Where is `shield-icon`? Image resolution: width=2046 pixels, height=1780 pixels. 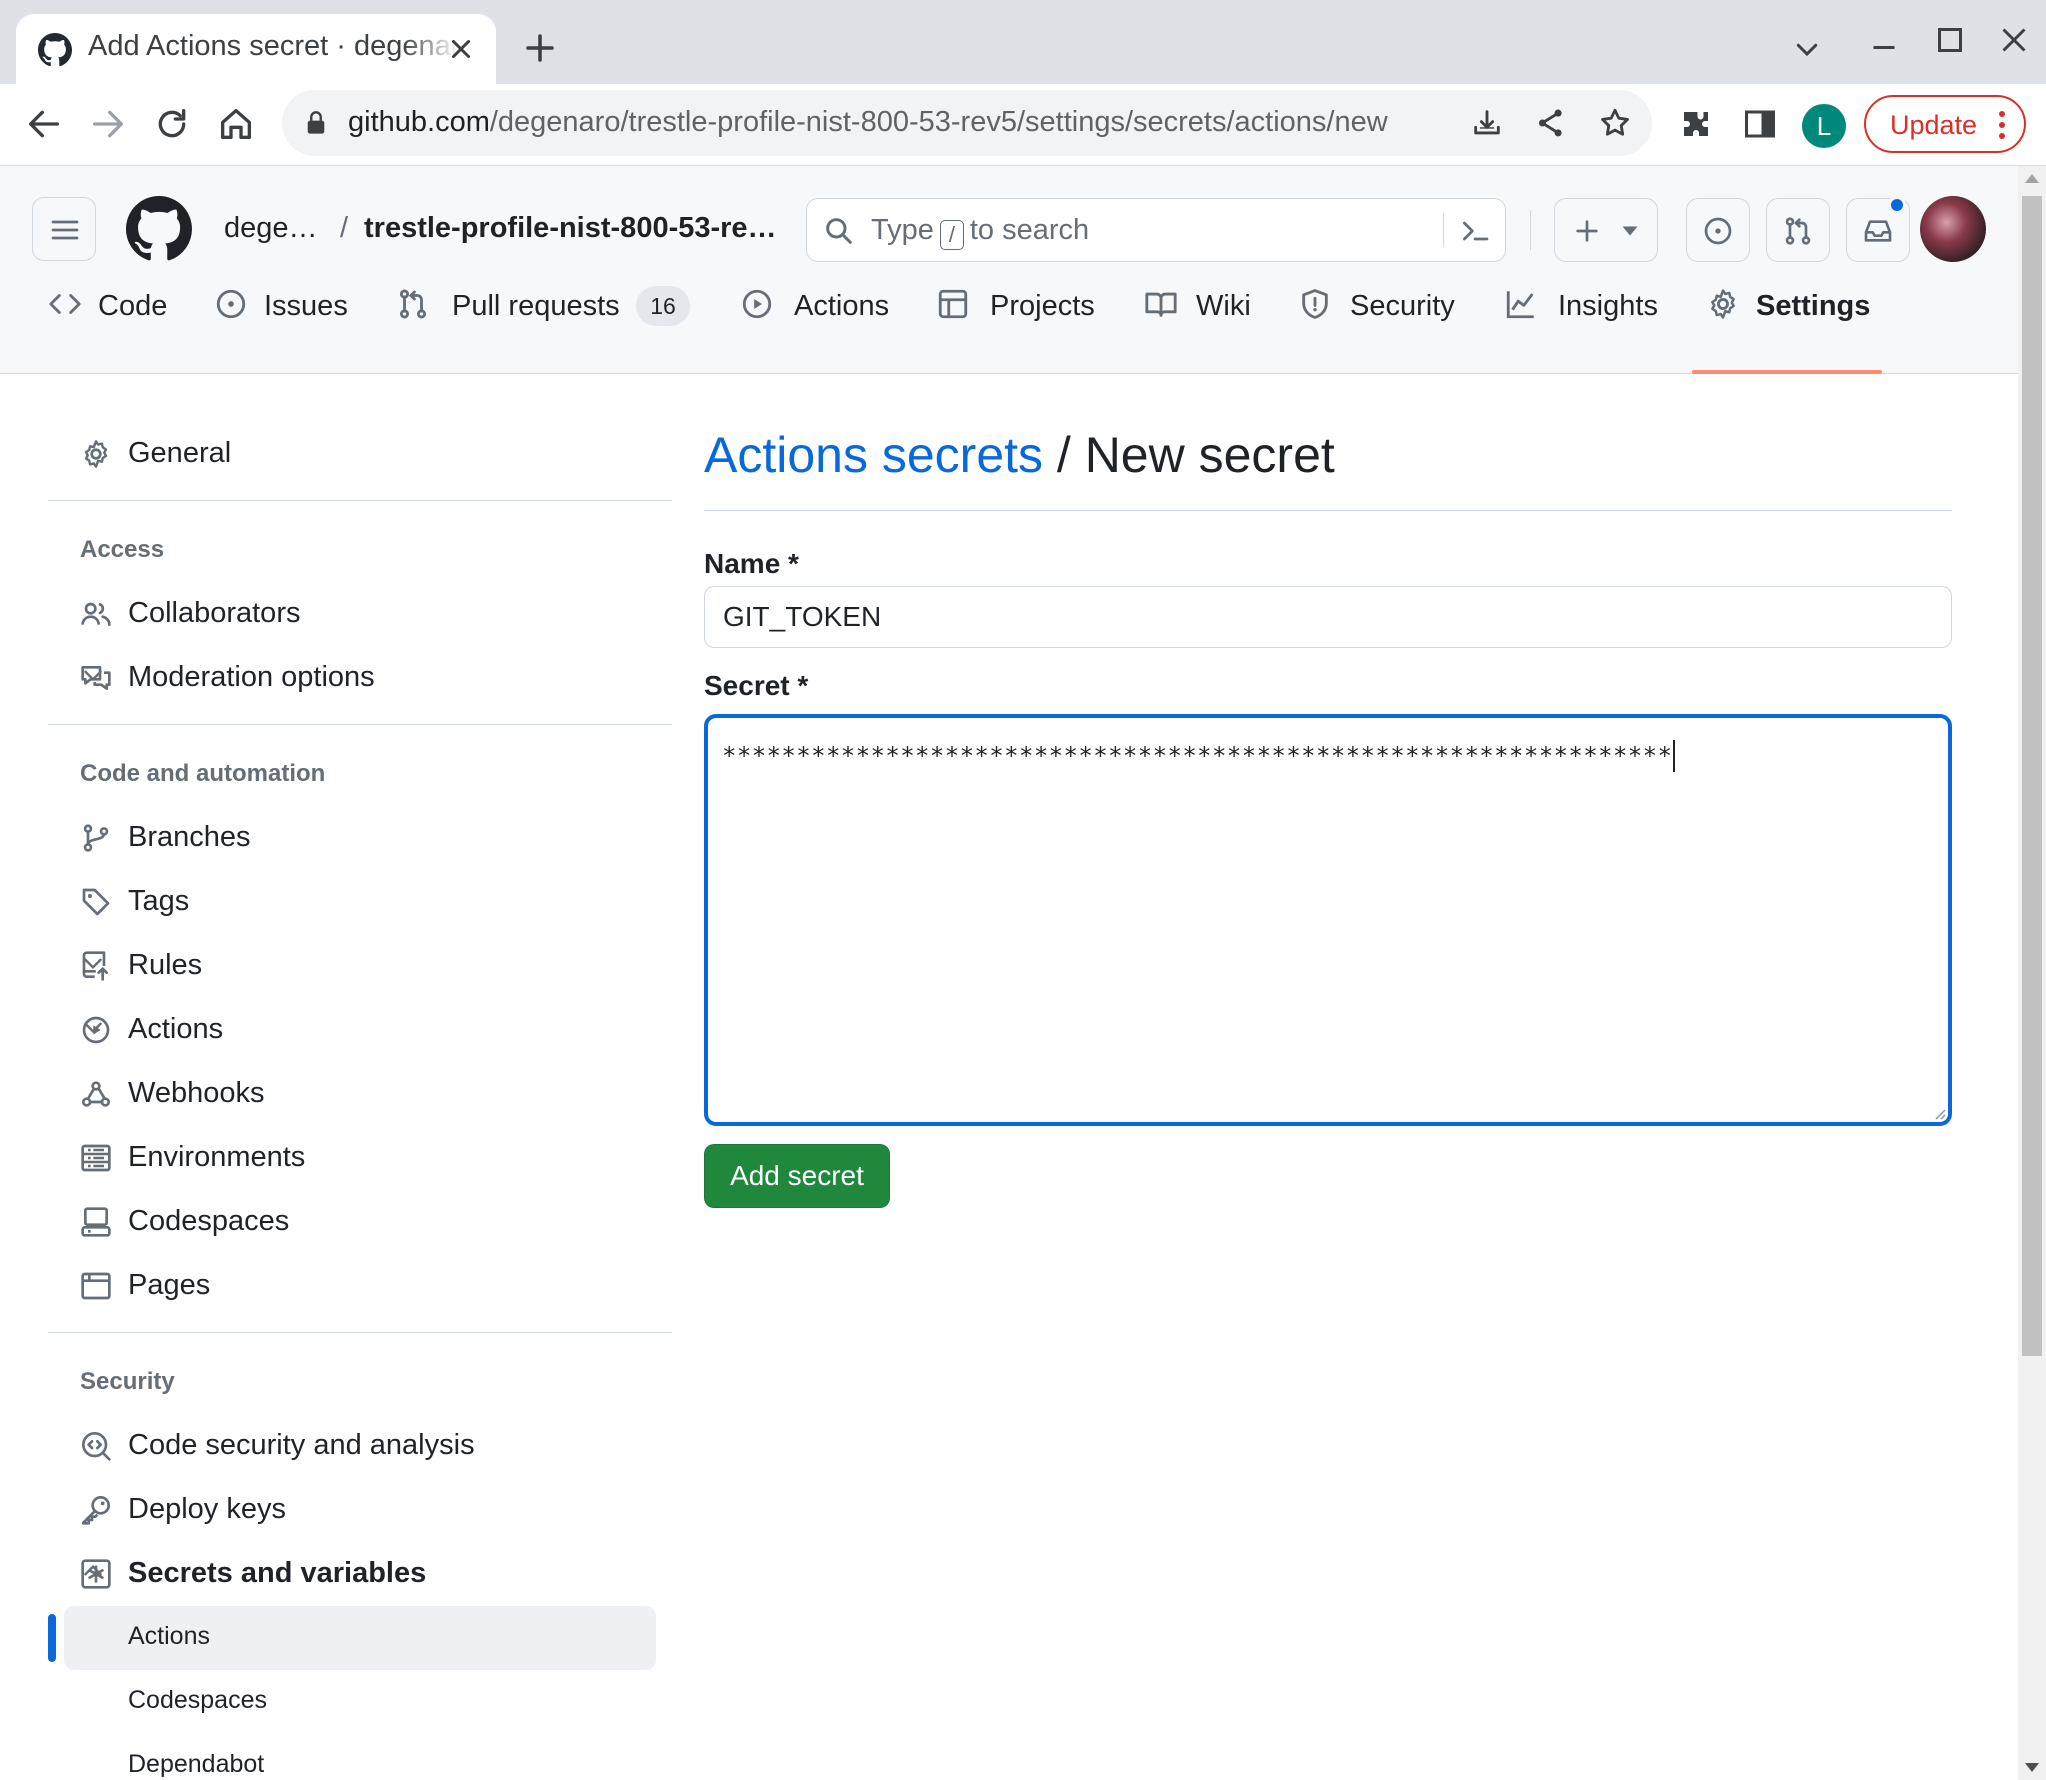
shield-icon is located at coordinates (1315, 304).